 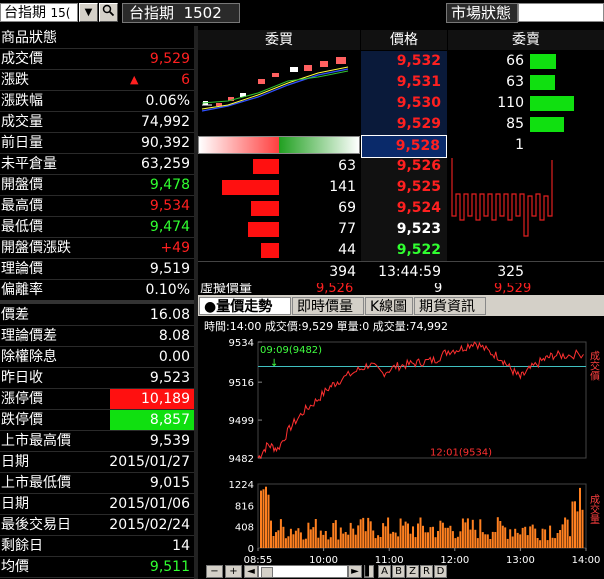 I want to click on bid-row: 44 9,522, so click(x=401, y=250).